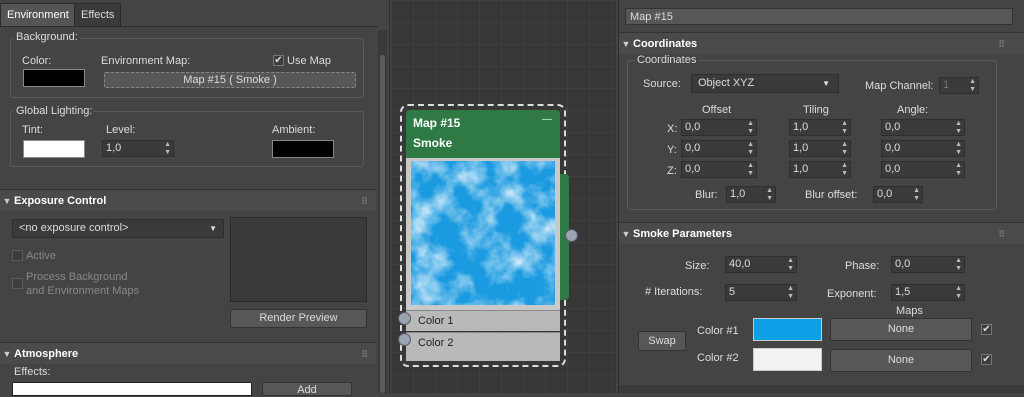 The image size is (1024, 397). Describe the element at coordinates (787, 359) in the screenshot. I see `color2-swatch` at that location.